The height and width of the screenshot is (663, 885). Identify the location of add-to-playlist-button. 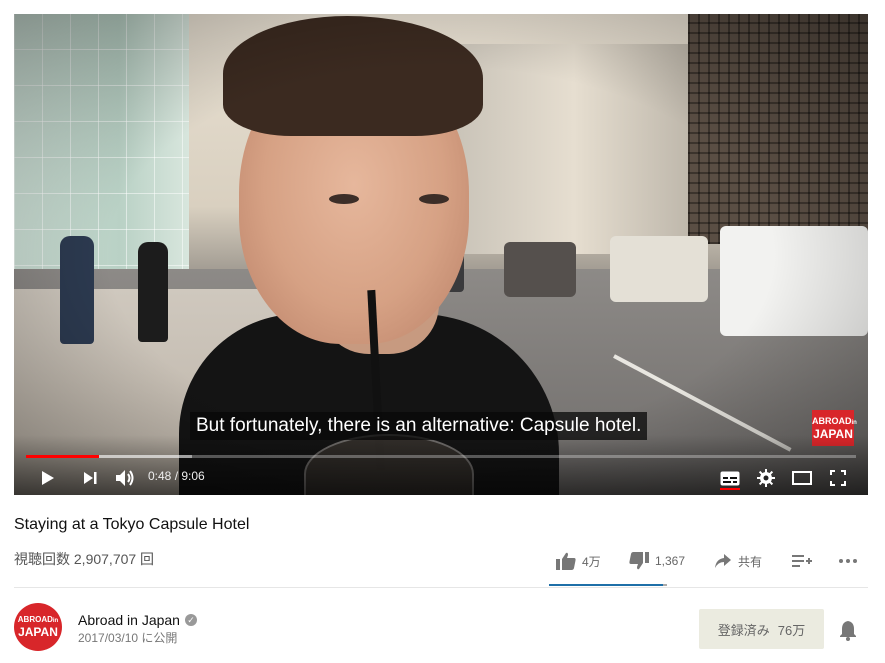
(805, 561).